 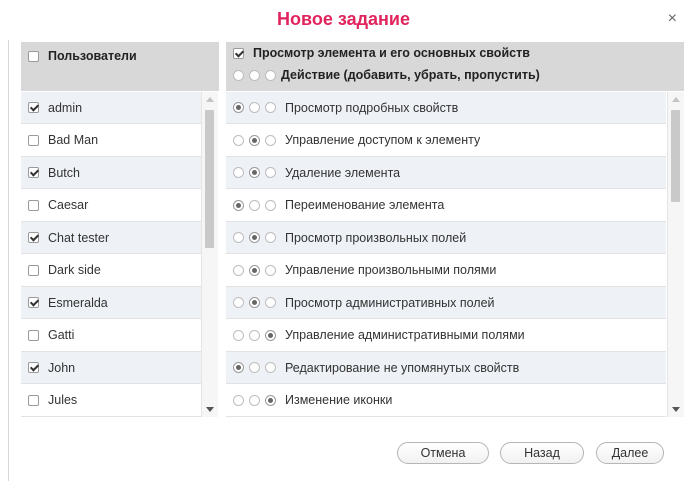 What do you see at coordinates (209, 179) in the screenshot?
I see `users-scroll-thumb` at bounding box center [209, 179].